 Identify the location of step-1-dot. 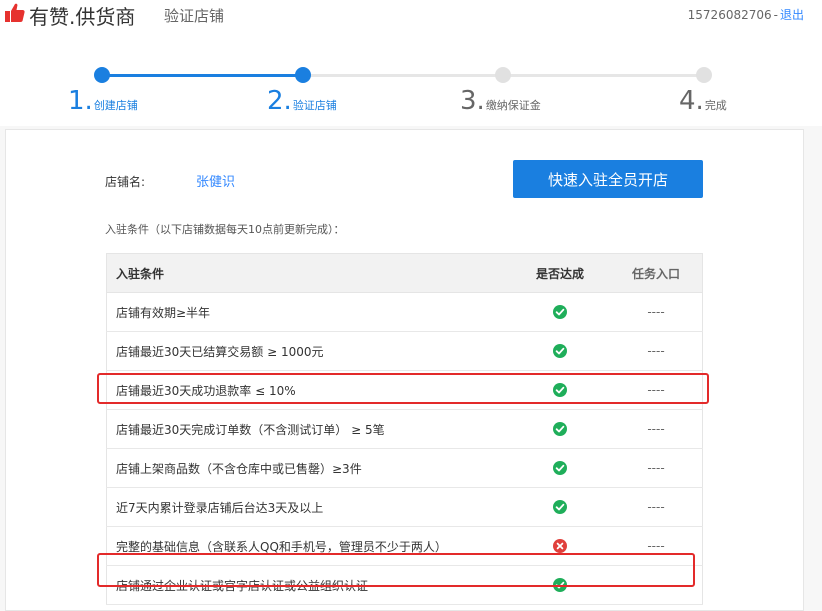
(102, 75).